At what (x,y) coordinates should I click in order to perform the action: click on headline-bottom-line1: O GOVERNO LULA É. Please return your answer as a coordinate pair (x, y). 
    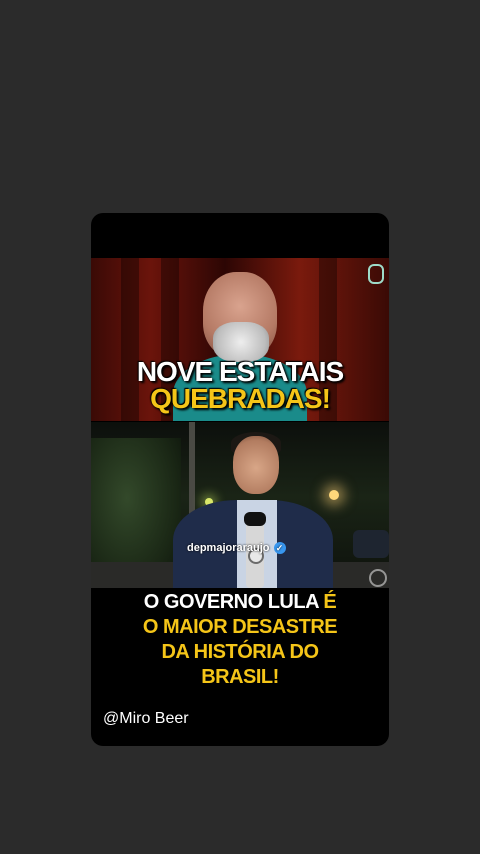
    Looking at the image, I should click on (240, 602).